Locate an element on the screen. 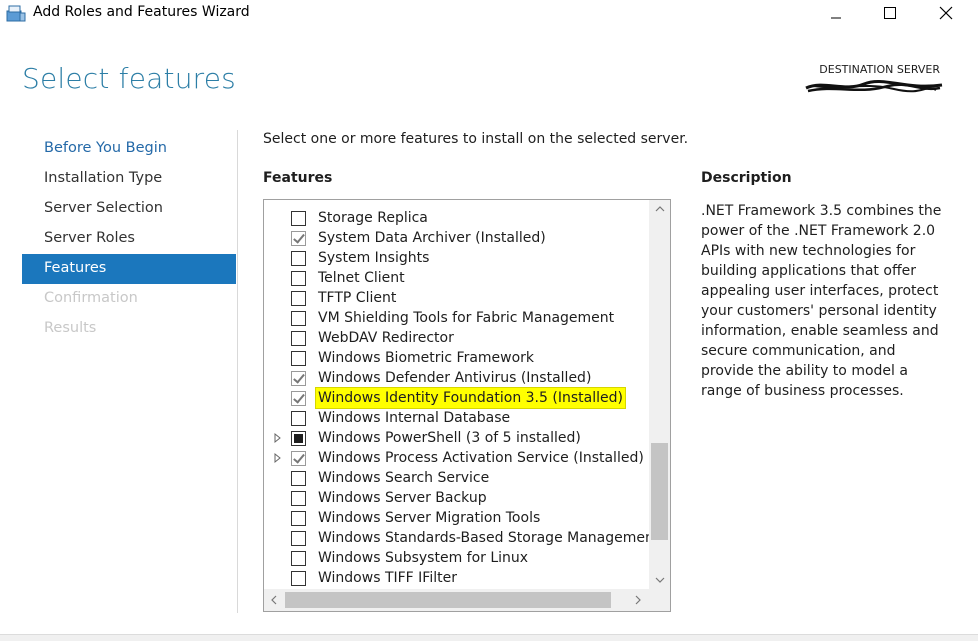 This screenshot has height=641, width=978. feature-label: Windows Subsystem for Linux is located at coordinates (423, 558).